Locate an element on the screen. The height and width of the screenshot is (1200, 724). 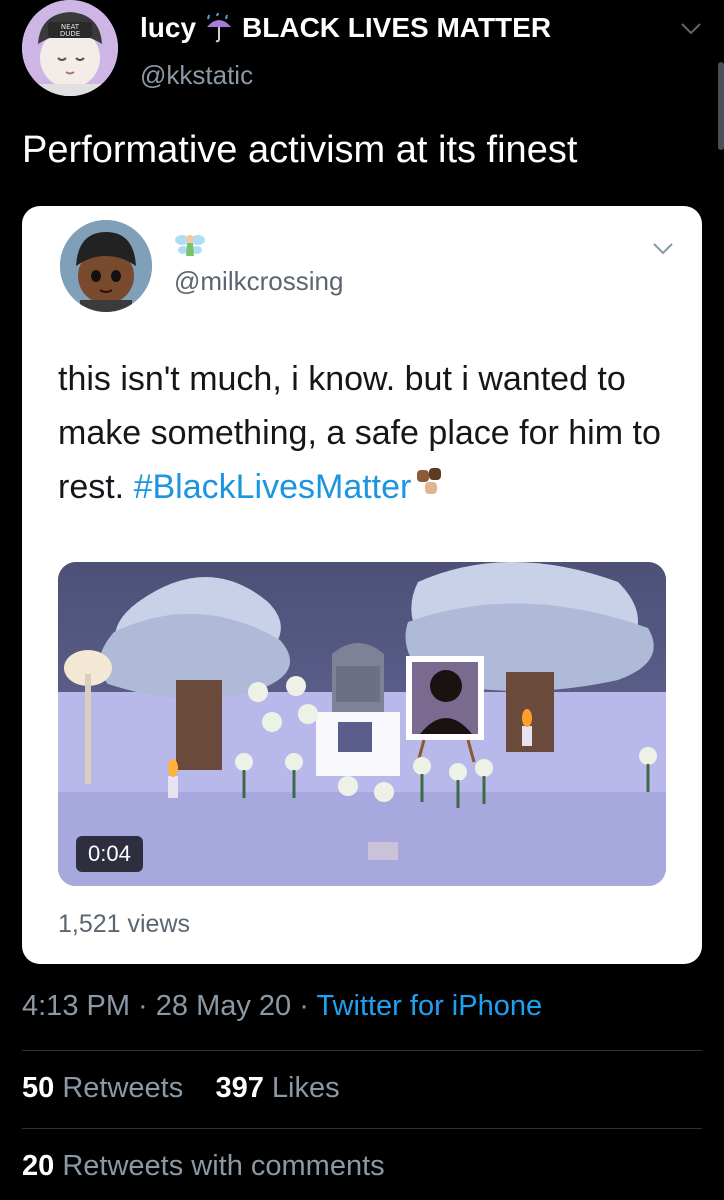
retweets-label: Retweets is located at coordinates (123, 1088).